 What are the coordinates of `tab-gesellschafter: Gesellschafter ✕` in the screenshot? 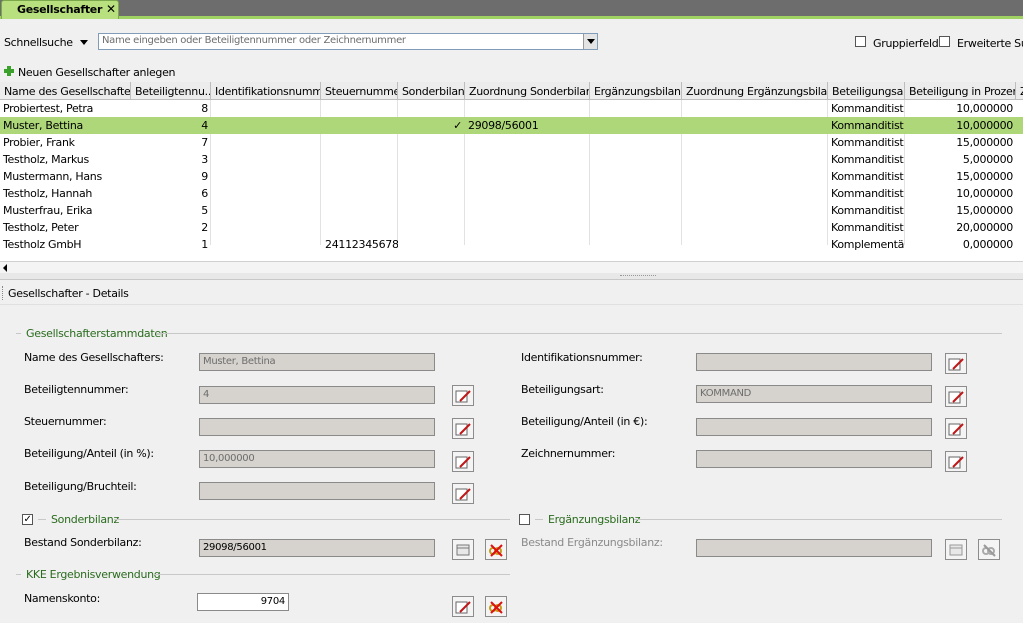 It's located at (60, 9).